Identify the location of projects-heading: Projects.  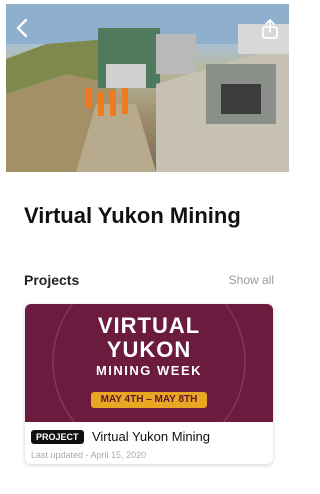
(52, 280).